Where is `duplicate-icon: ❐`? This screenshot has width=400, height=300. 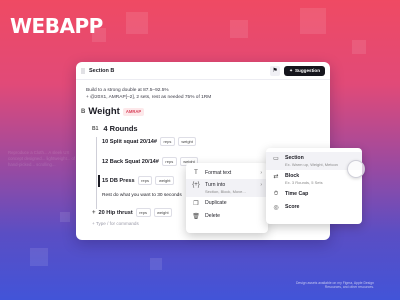 duplicate-icon: ❐ is located at coordinates (196, 204).